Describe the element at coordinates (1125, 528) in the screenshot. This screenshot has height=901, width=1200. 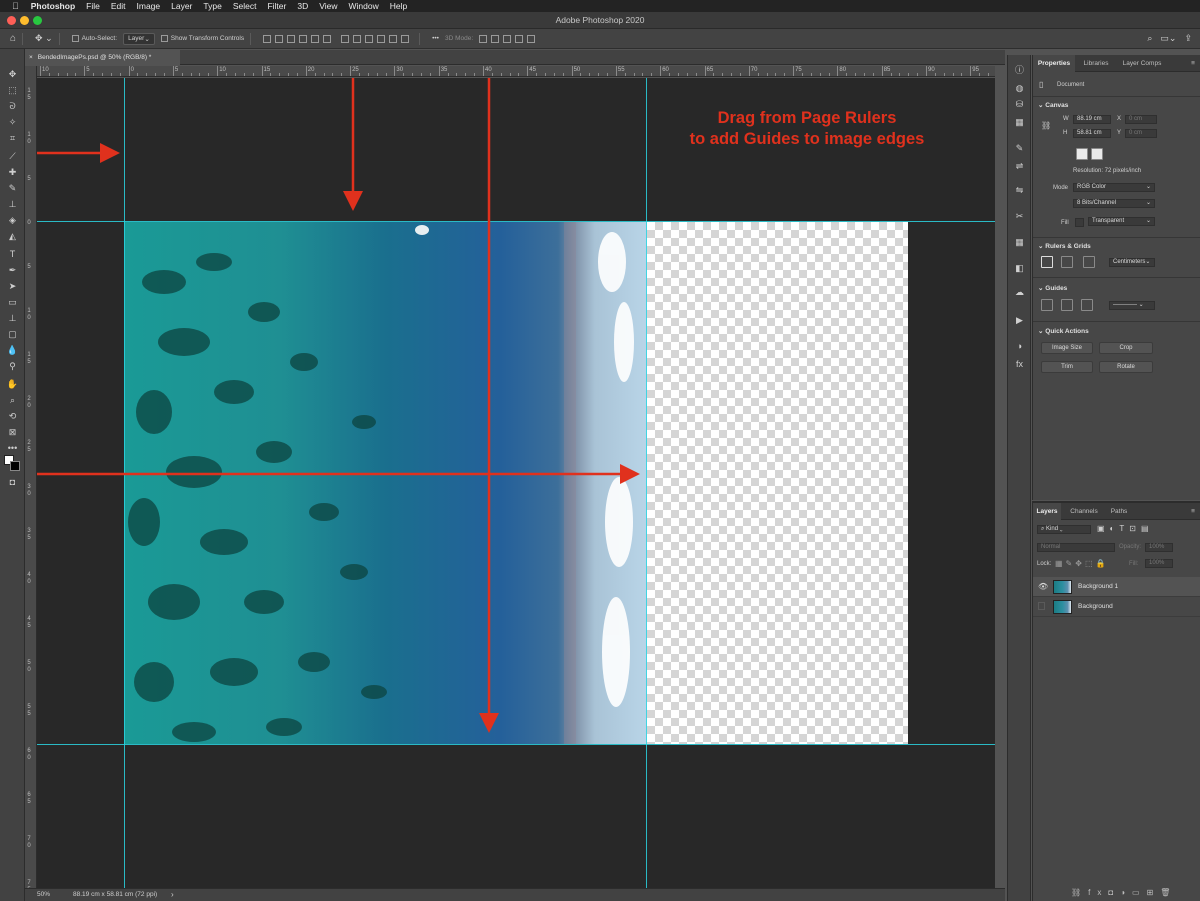
I see `layer-filter-icons: ▣◐T⊡▤` at that location.